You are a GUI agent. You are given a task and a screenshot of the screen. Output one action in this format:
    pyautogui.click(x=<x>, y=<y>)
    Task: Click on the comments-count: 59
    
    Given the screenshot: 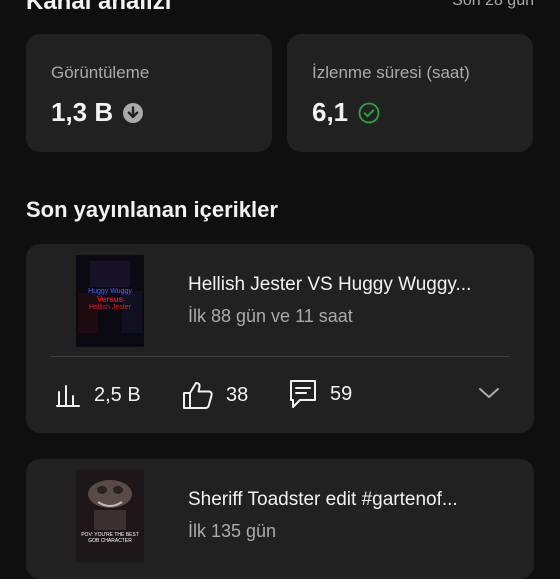 What is the action you would take?
    pyautogui.click(x=341, y=393)
    